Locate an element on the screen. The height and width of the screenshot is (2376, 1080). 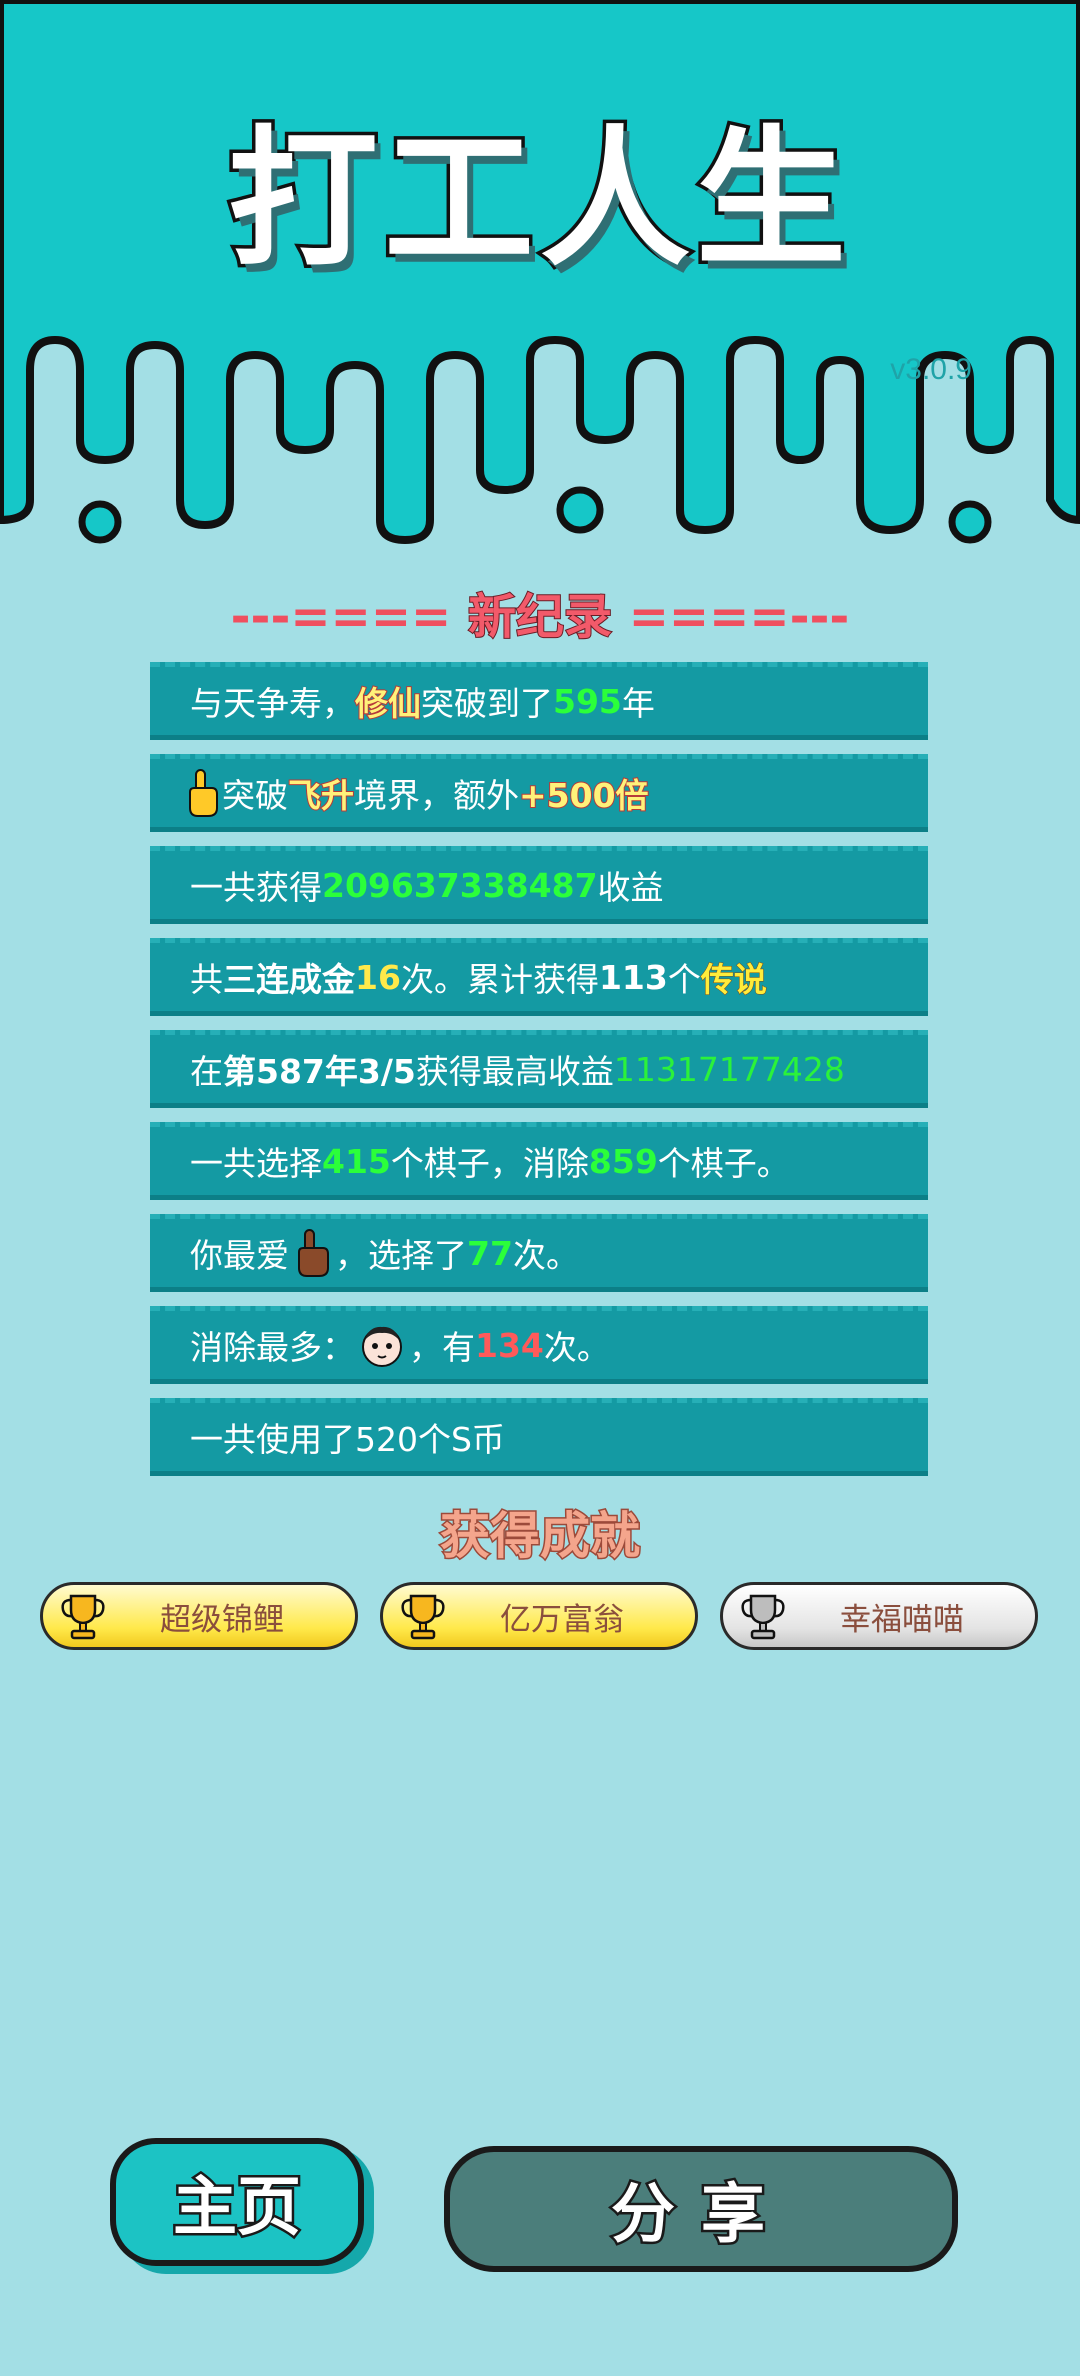
achievement-badge-2: 亿万富翁 is located at coordinates (539, 1616).